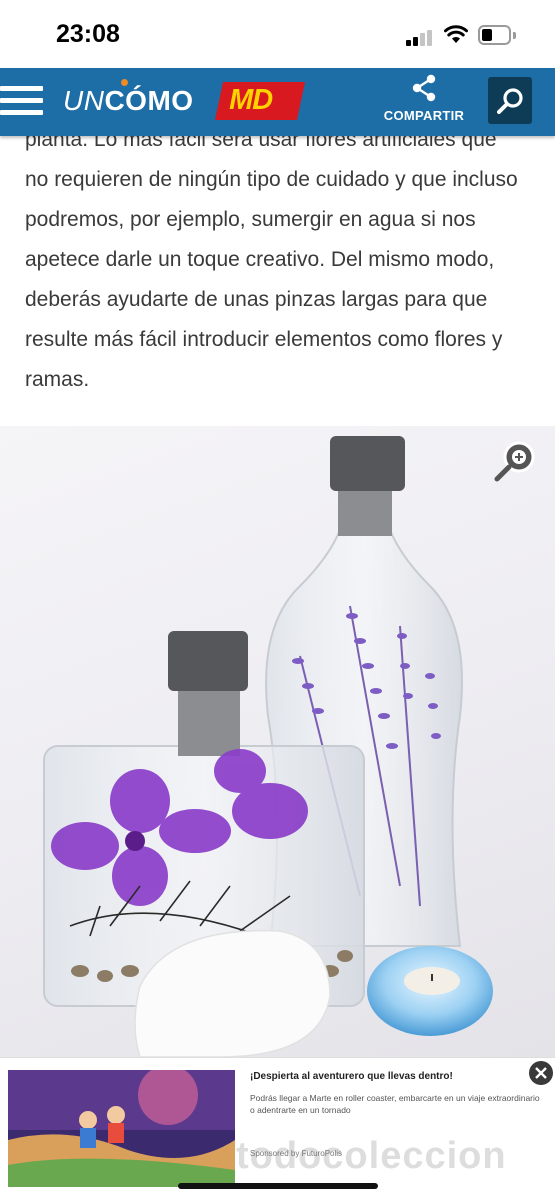  I want to click on share-label: COMPARTIR, so click(424, 115).